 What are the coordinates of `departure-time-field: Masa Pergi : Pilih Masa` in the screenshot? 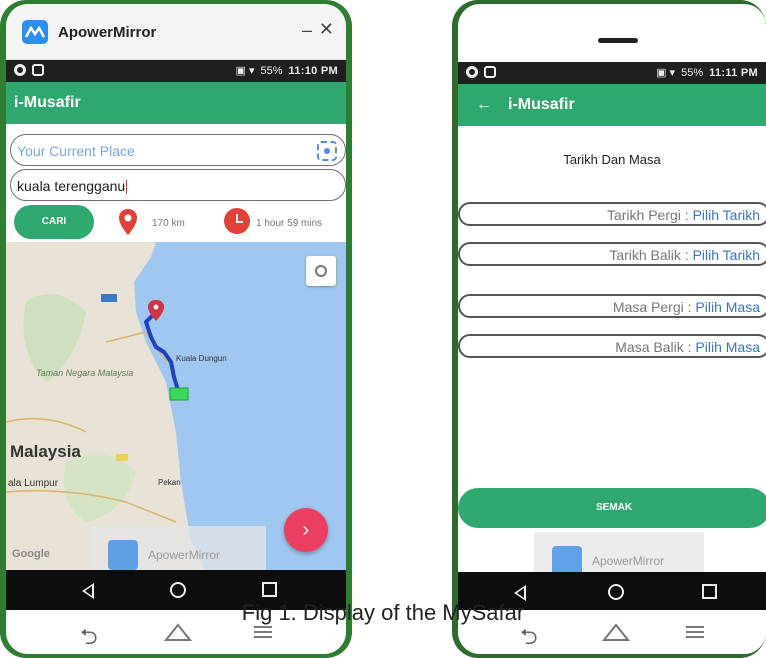 It's located at (612, 306).